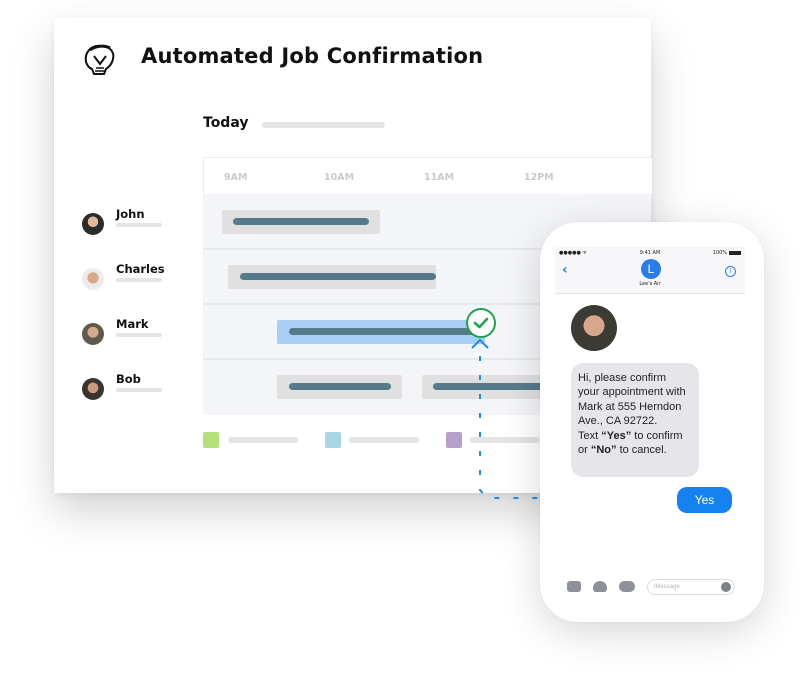 The image size is (800, 673). What do you see at coordinates (704, 500) in the screenshot?
I see `reply-message: Yes` at bounding box center [704, 500].